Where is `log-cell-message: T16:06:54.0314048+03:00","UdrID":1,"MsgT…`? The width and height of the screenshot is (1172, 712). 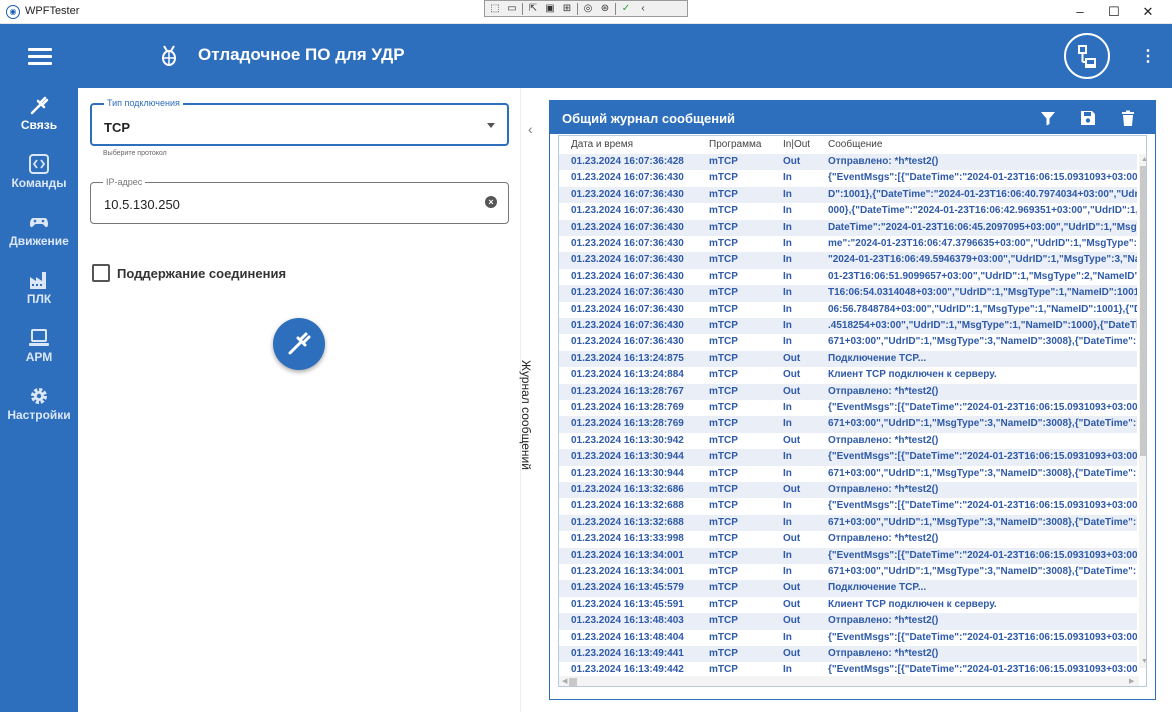
log-cell-message: T16:06:54.0314048+03:00","UdrID":1,"MsgT… is located at coordinates (982, 293).